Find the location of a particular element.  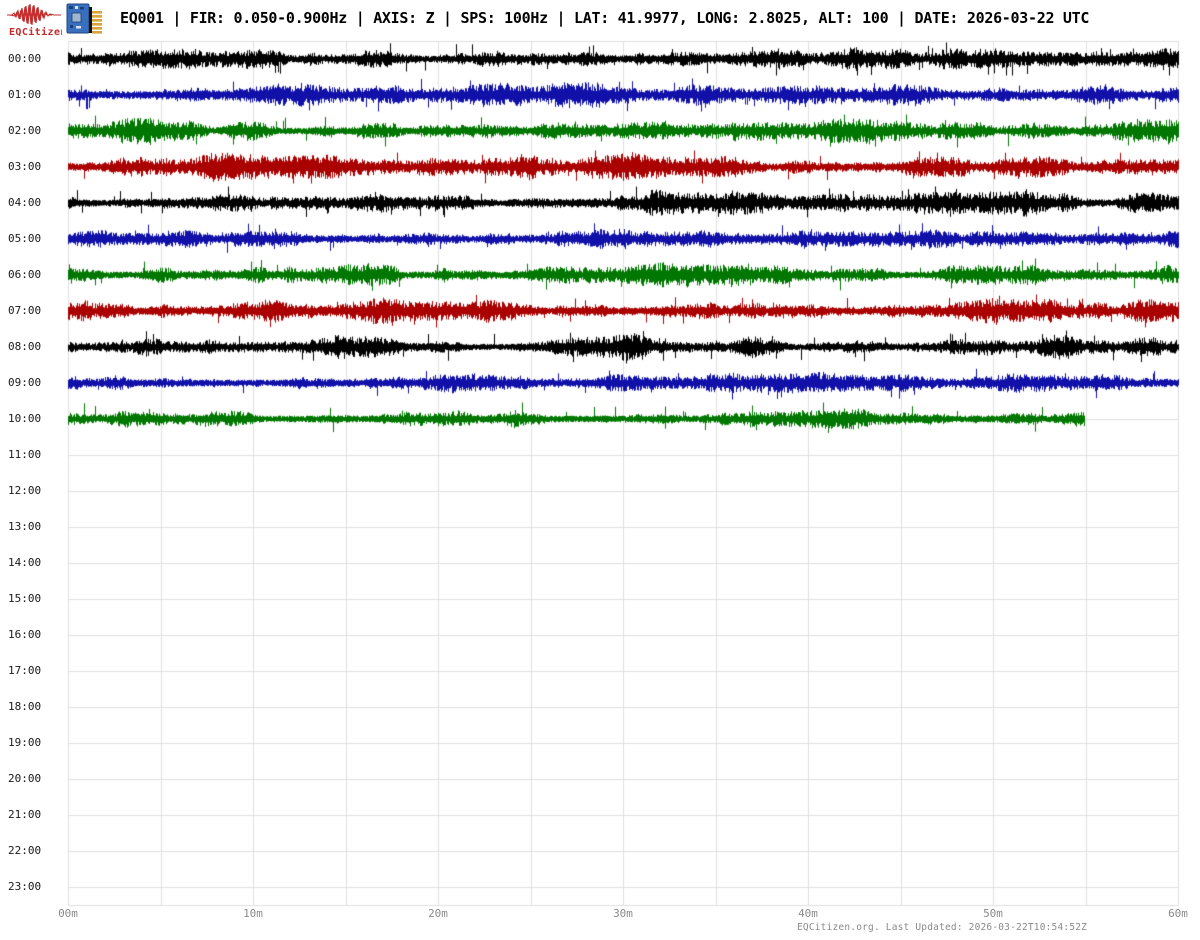

hour-label: 18:00 is located at coordinates (25, 706).